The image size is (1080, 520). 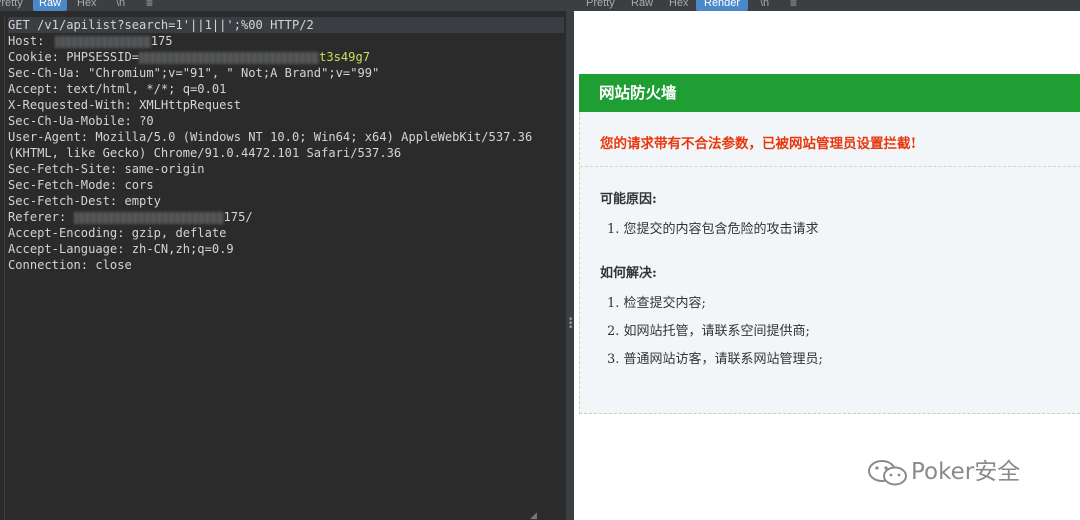 What do you see at coordinates (829, 93) in the screenshot?
I see `waf-title: 网站防火墙` at bounding box center [829, 93].